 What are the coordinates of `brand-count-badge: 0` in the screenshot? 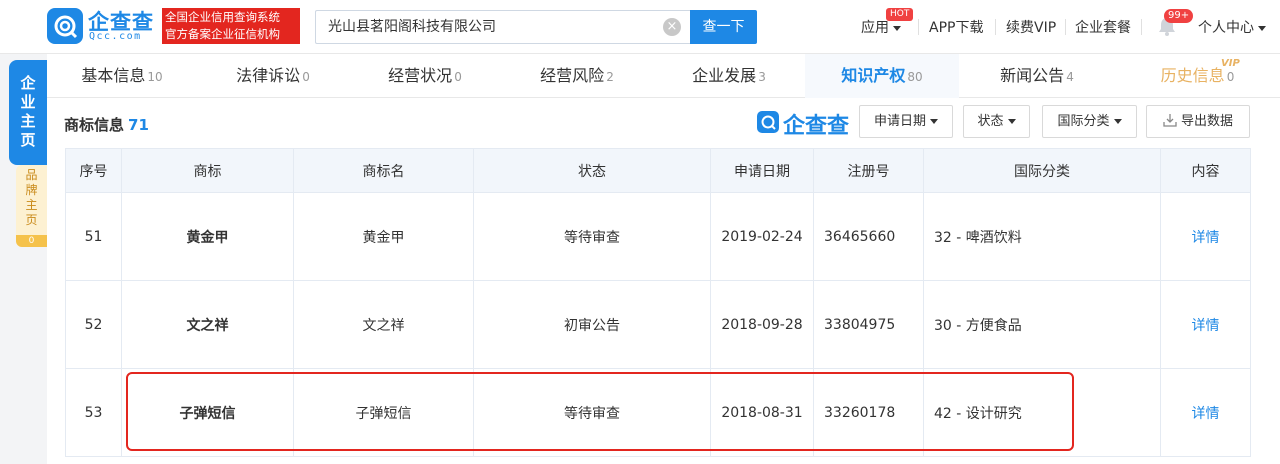 It's located at (31, 241).